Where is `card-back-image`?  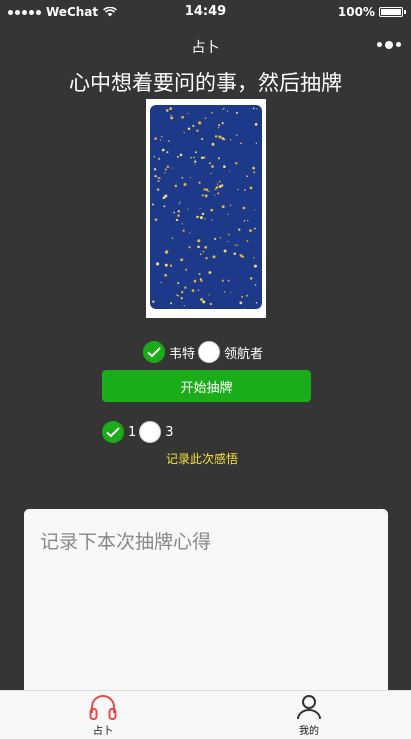
card-back-image is located at coordinates (206, 207).